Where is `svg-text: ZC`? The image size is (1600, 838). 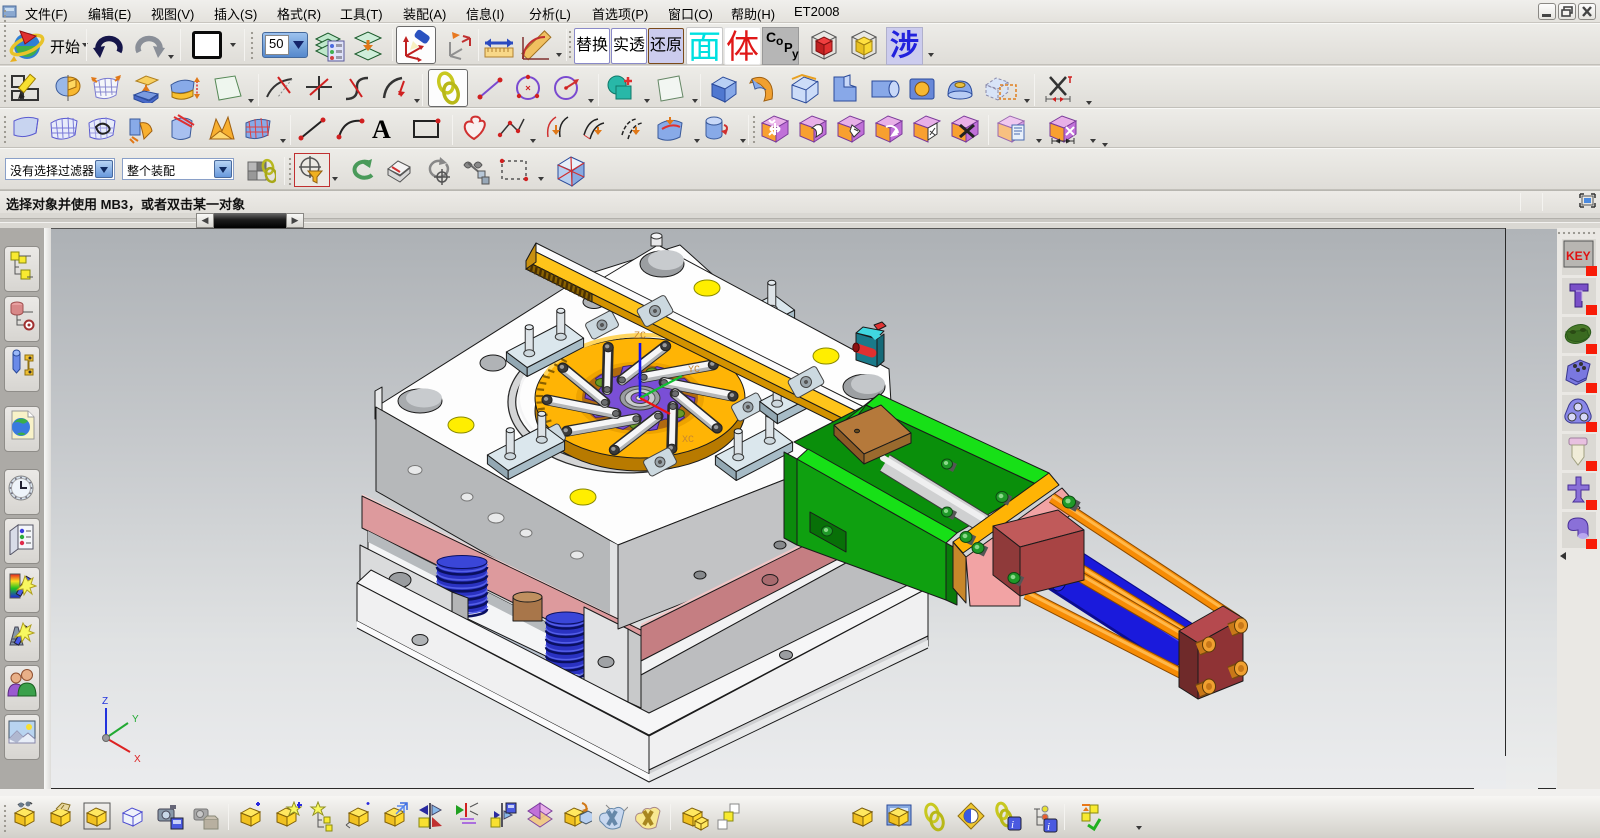
svg-text: ZC is located at coordinates (640, 336).